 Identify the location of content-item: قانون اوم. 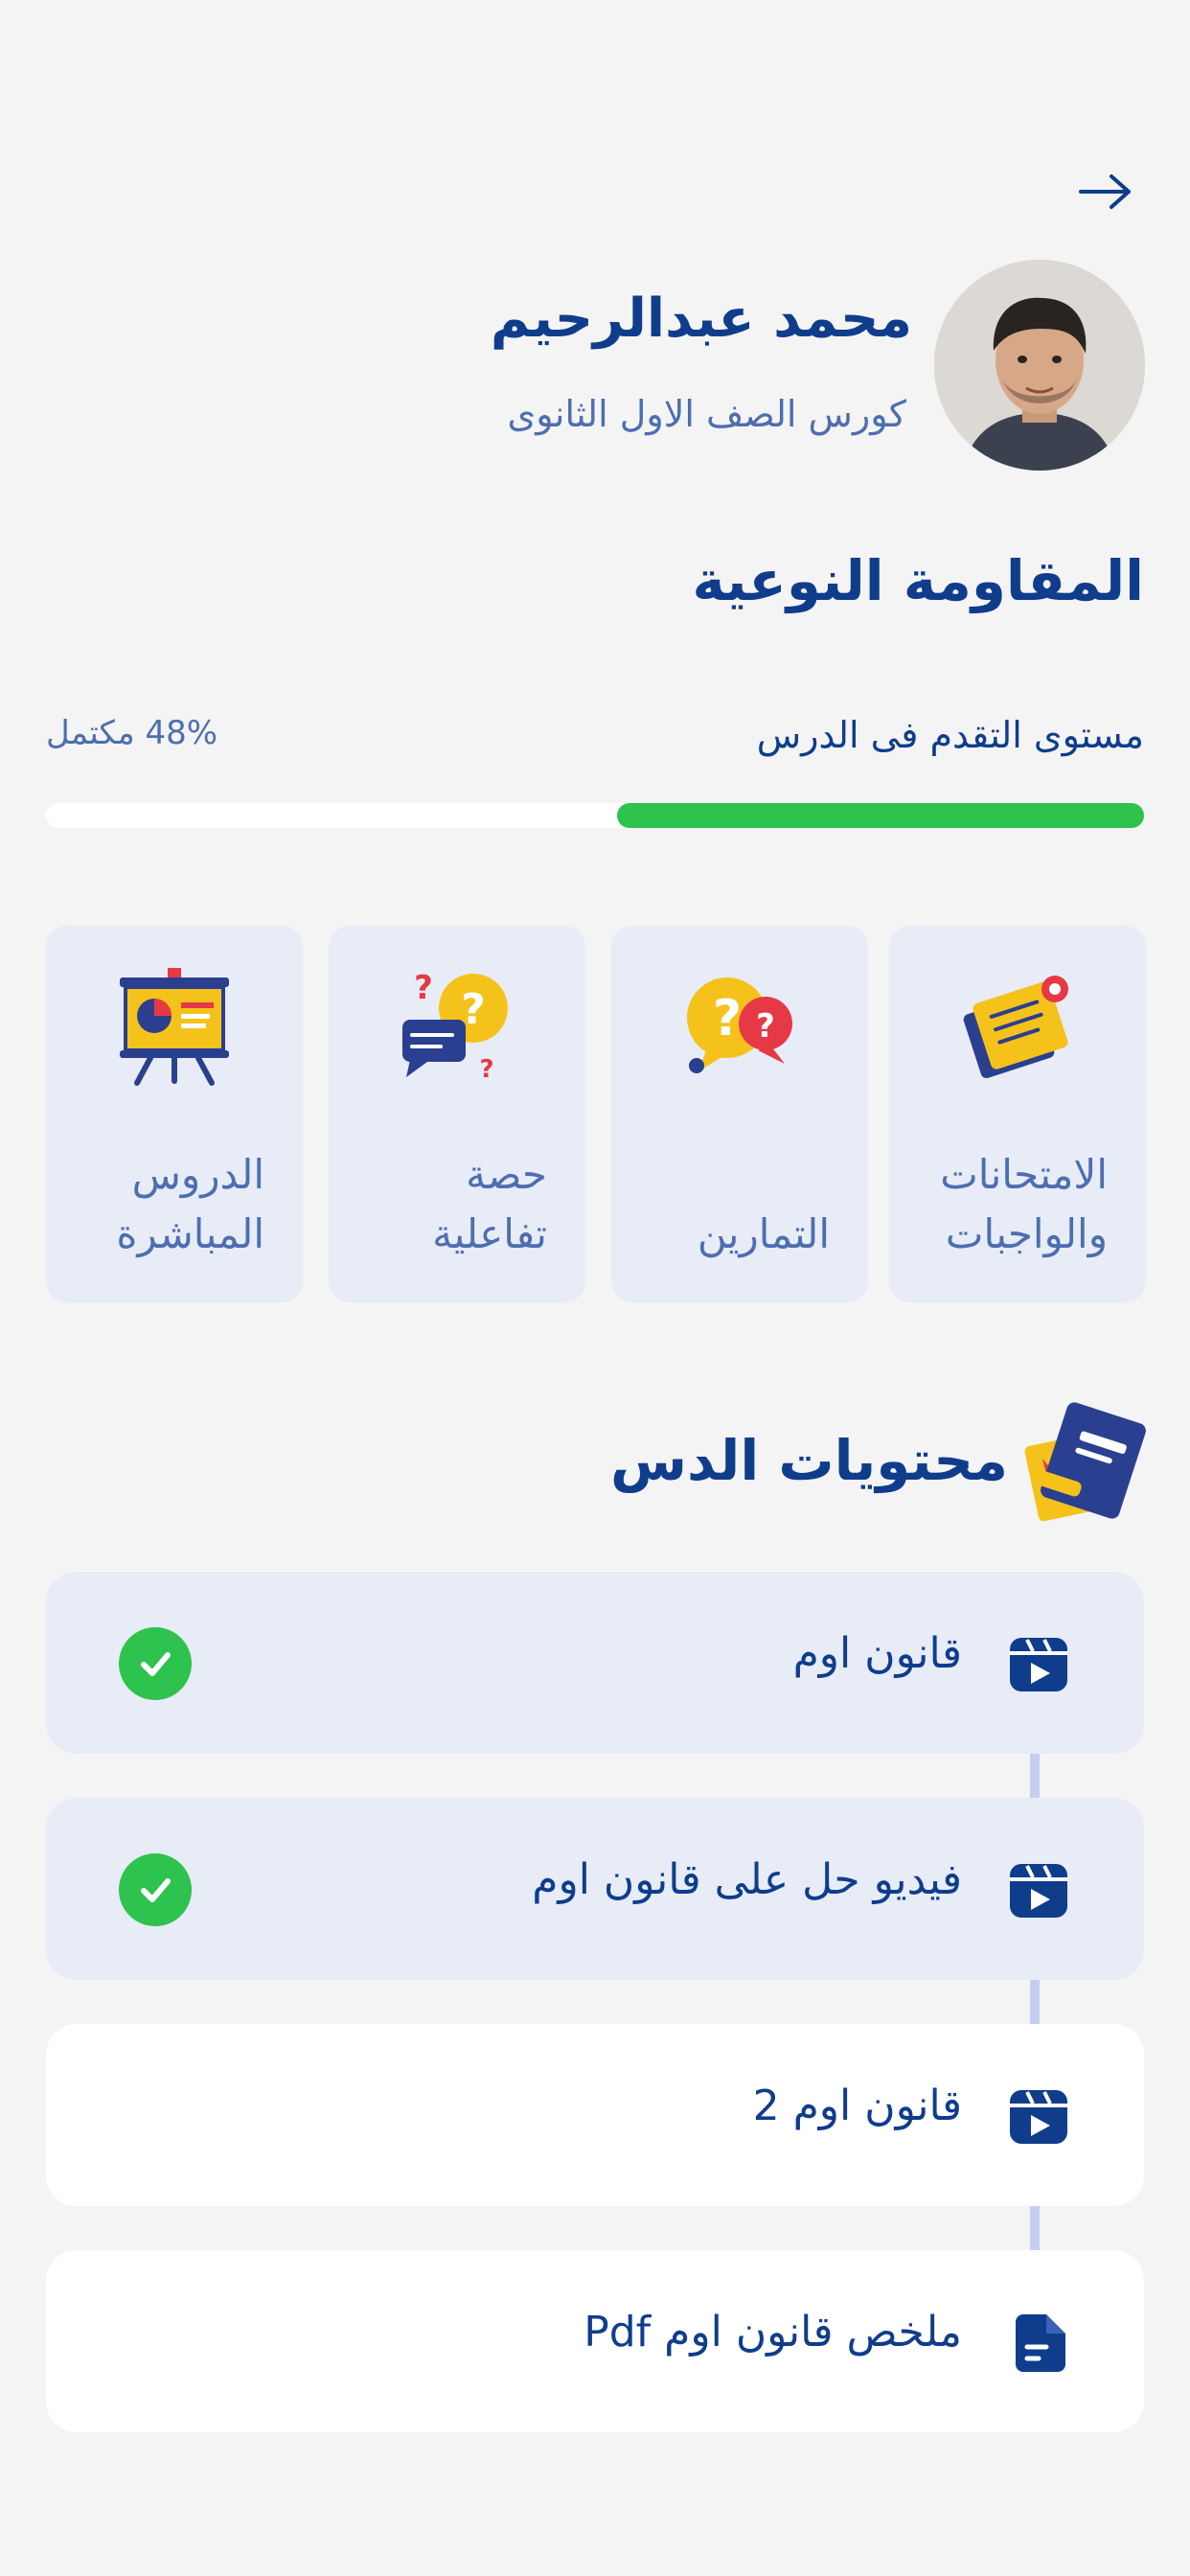
(595, 1663).